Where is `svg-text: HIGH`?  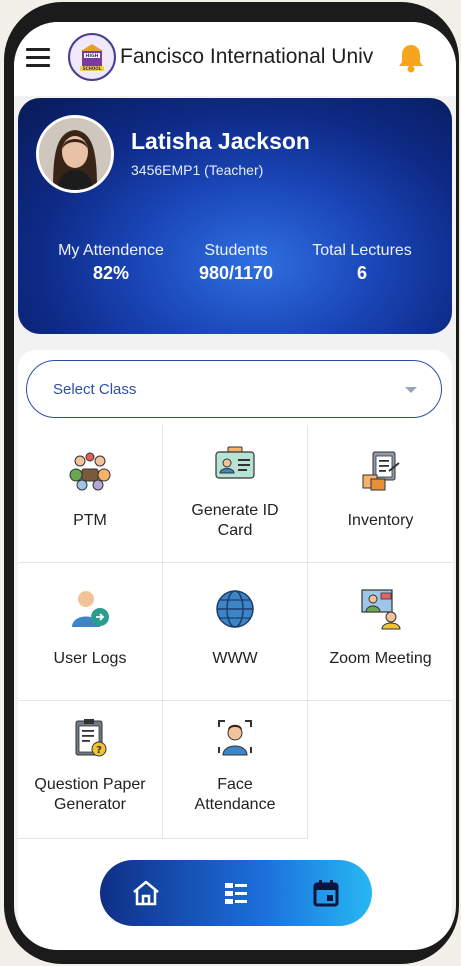
svg-text: HIGH is located at coordinates (92, 56).